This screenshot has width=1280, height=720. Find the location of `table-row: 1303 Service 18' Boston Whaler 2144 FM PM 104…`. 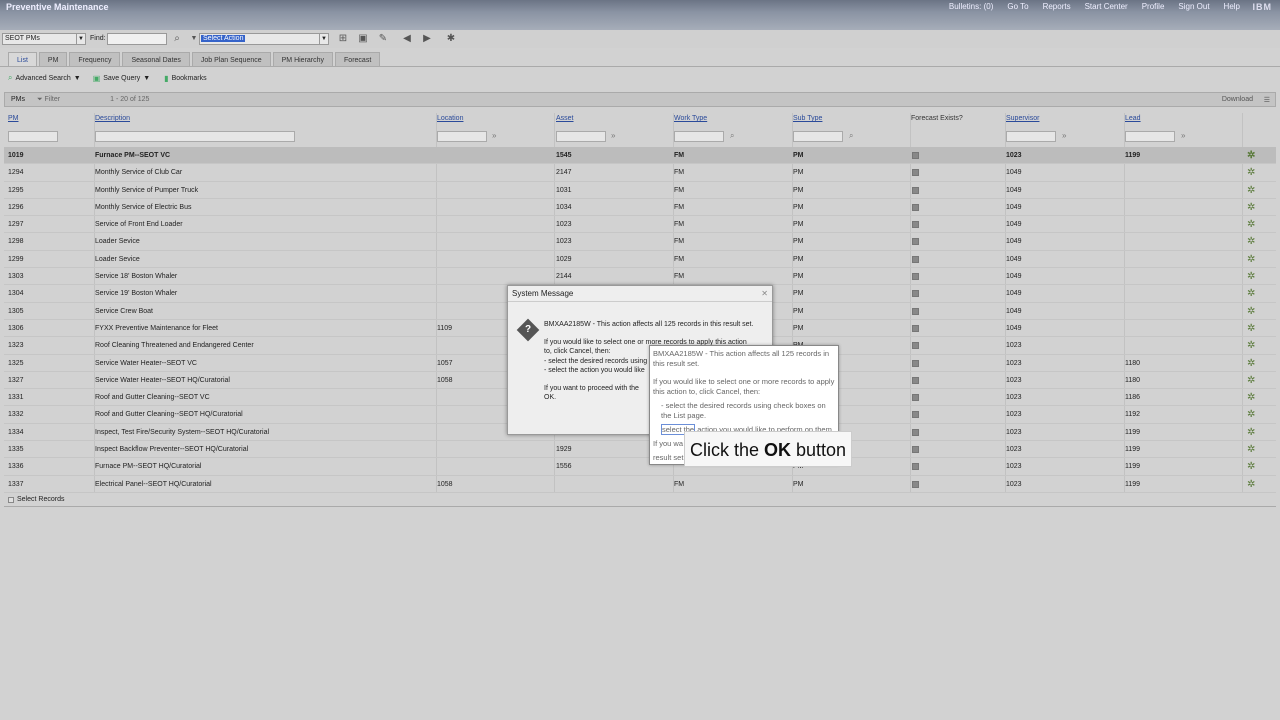

table-row: 1303 Service 18' Boston Whaler 2144 FM PM 104… is located at coordinates (640, 277).